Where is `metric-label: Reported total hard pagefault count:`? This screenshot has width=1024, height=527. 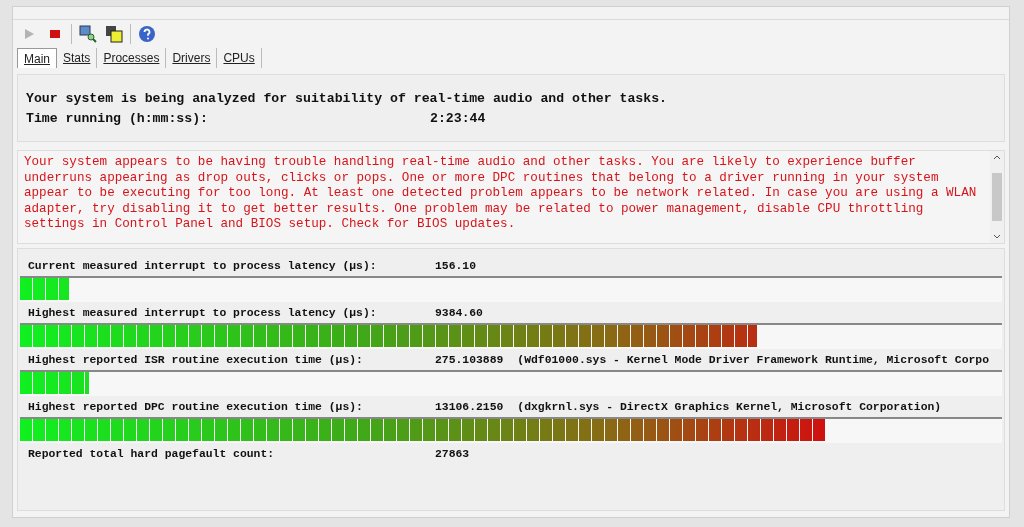
metric-label: Reported total hard pagefault count: is located at coordinates (152, 453).